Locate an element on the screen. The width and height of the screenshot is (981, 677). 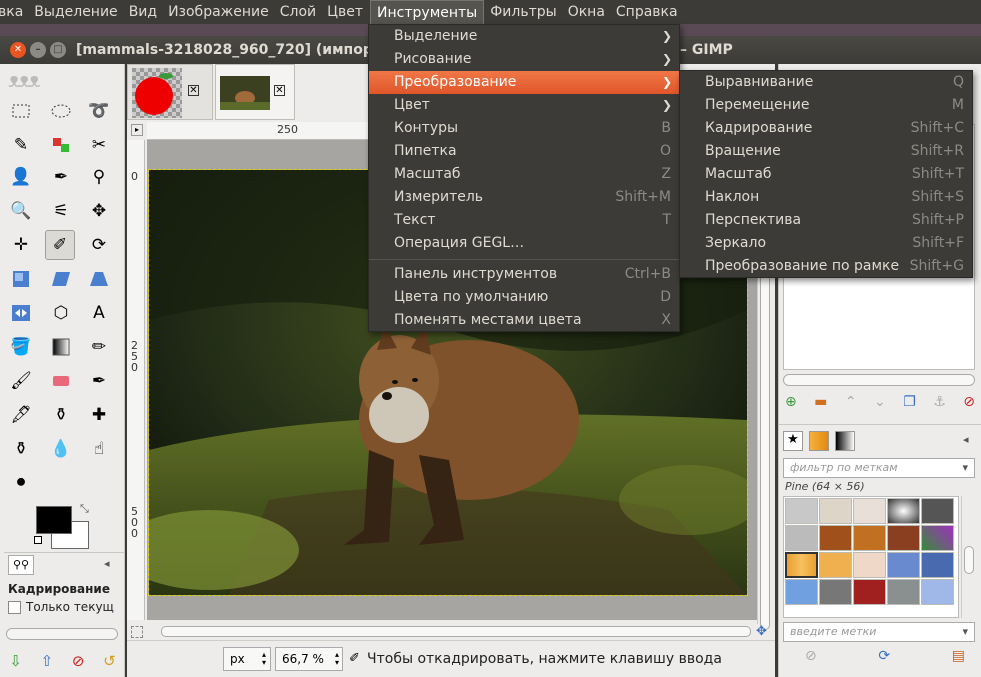
perspective-tool-icon is located at coordinates (99, 279).